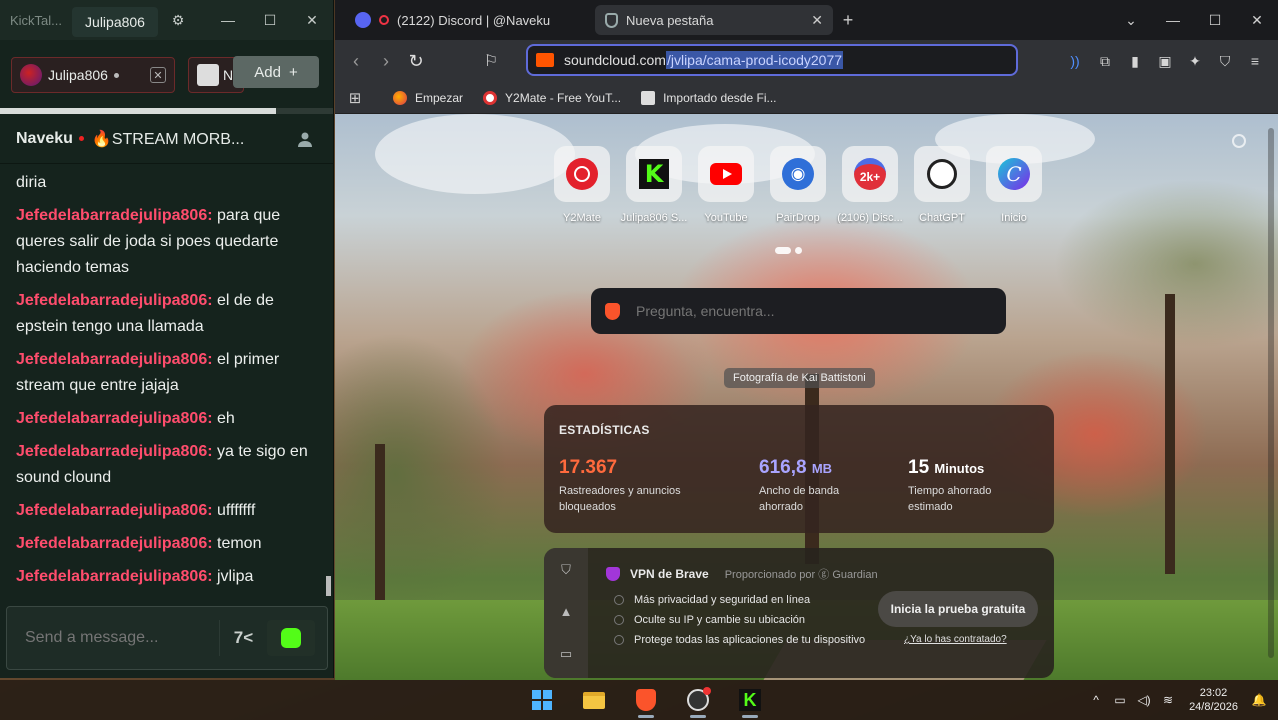 This screenshot has width=1278, height=720. I want to click on chat-tab-active: Julipa806, so click(115, 22).